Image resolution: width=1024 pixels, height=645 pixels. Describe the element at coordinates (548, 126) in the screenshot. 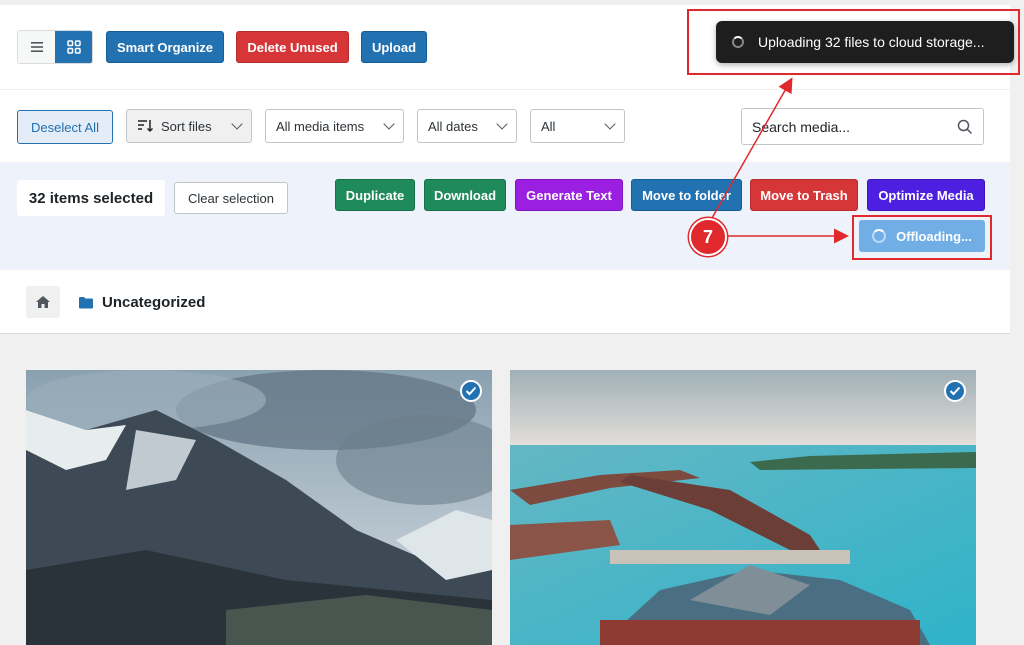

I see `all-value: All` at that location.